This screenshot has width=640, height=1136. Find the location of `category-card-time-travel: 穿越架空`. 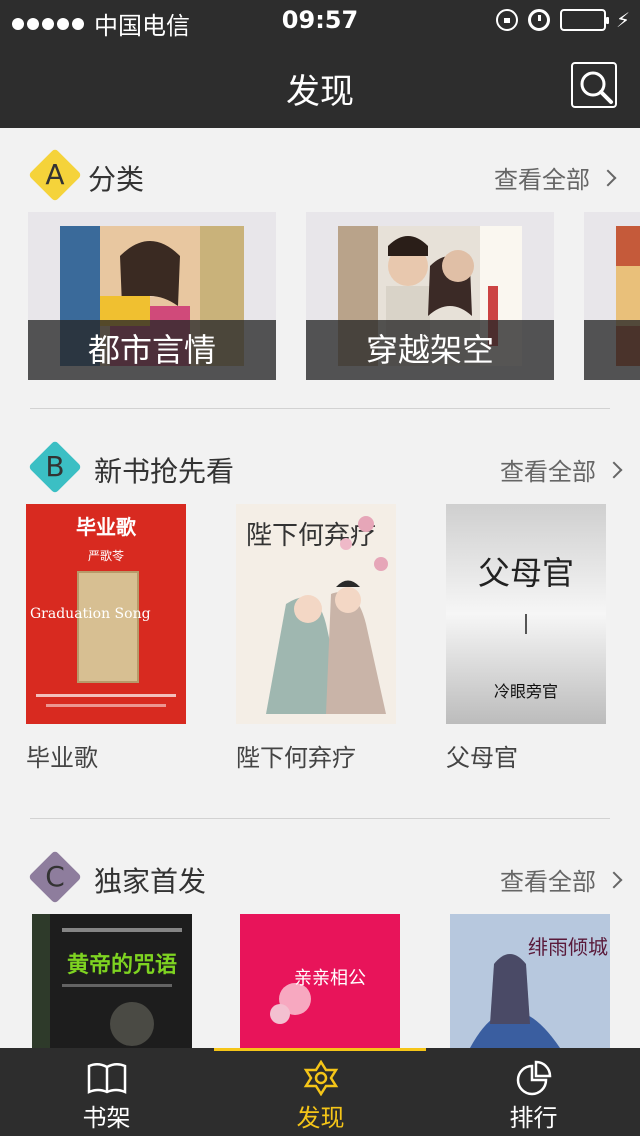

category-card-time-travel: 穿越架空 is located at coordinates (430, 296).